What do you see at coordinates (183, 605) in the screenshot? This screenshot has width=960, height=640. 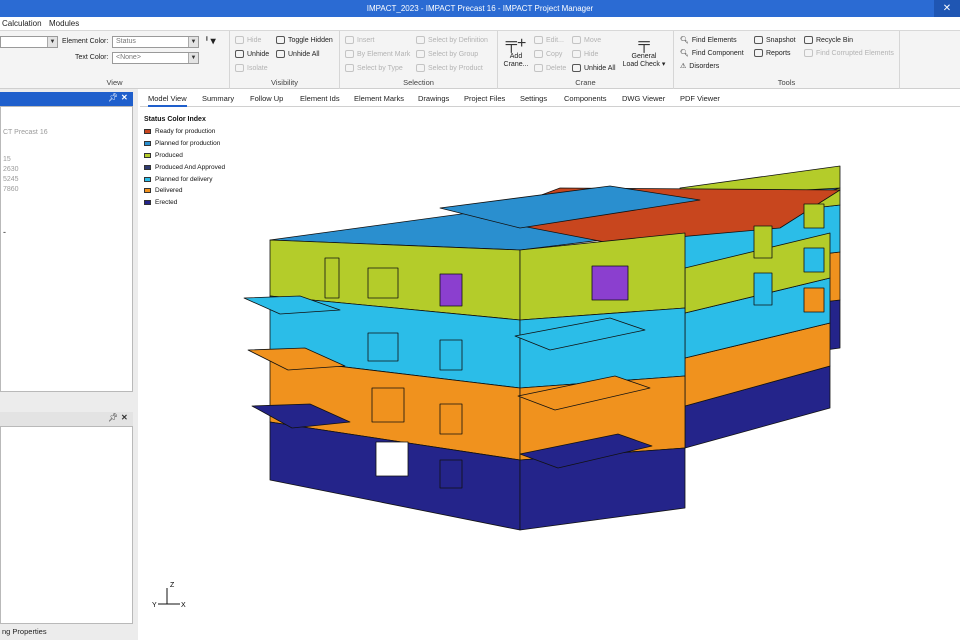 I see `axis-x-label: X` at bounding box center [183, 605].